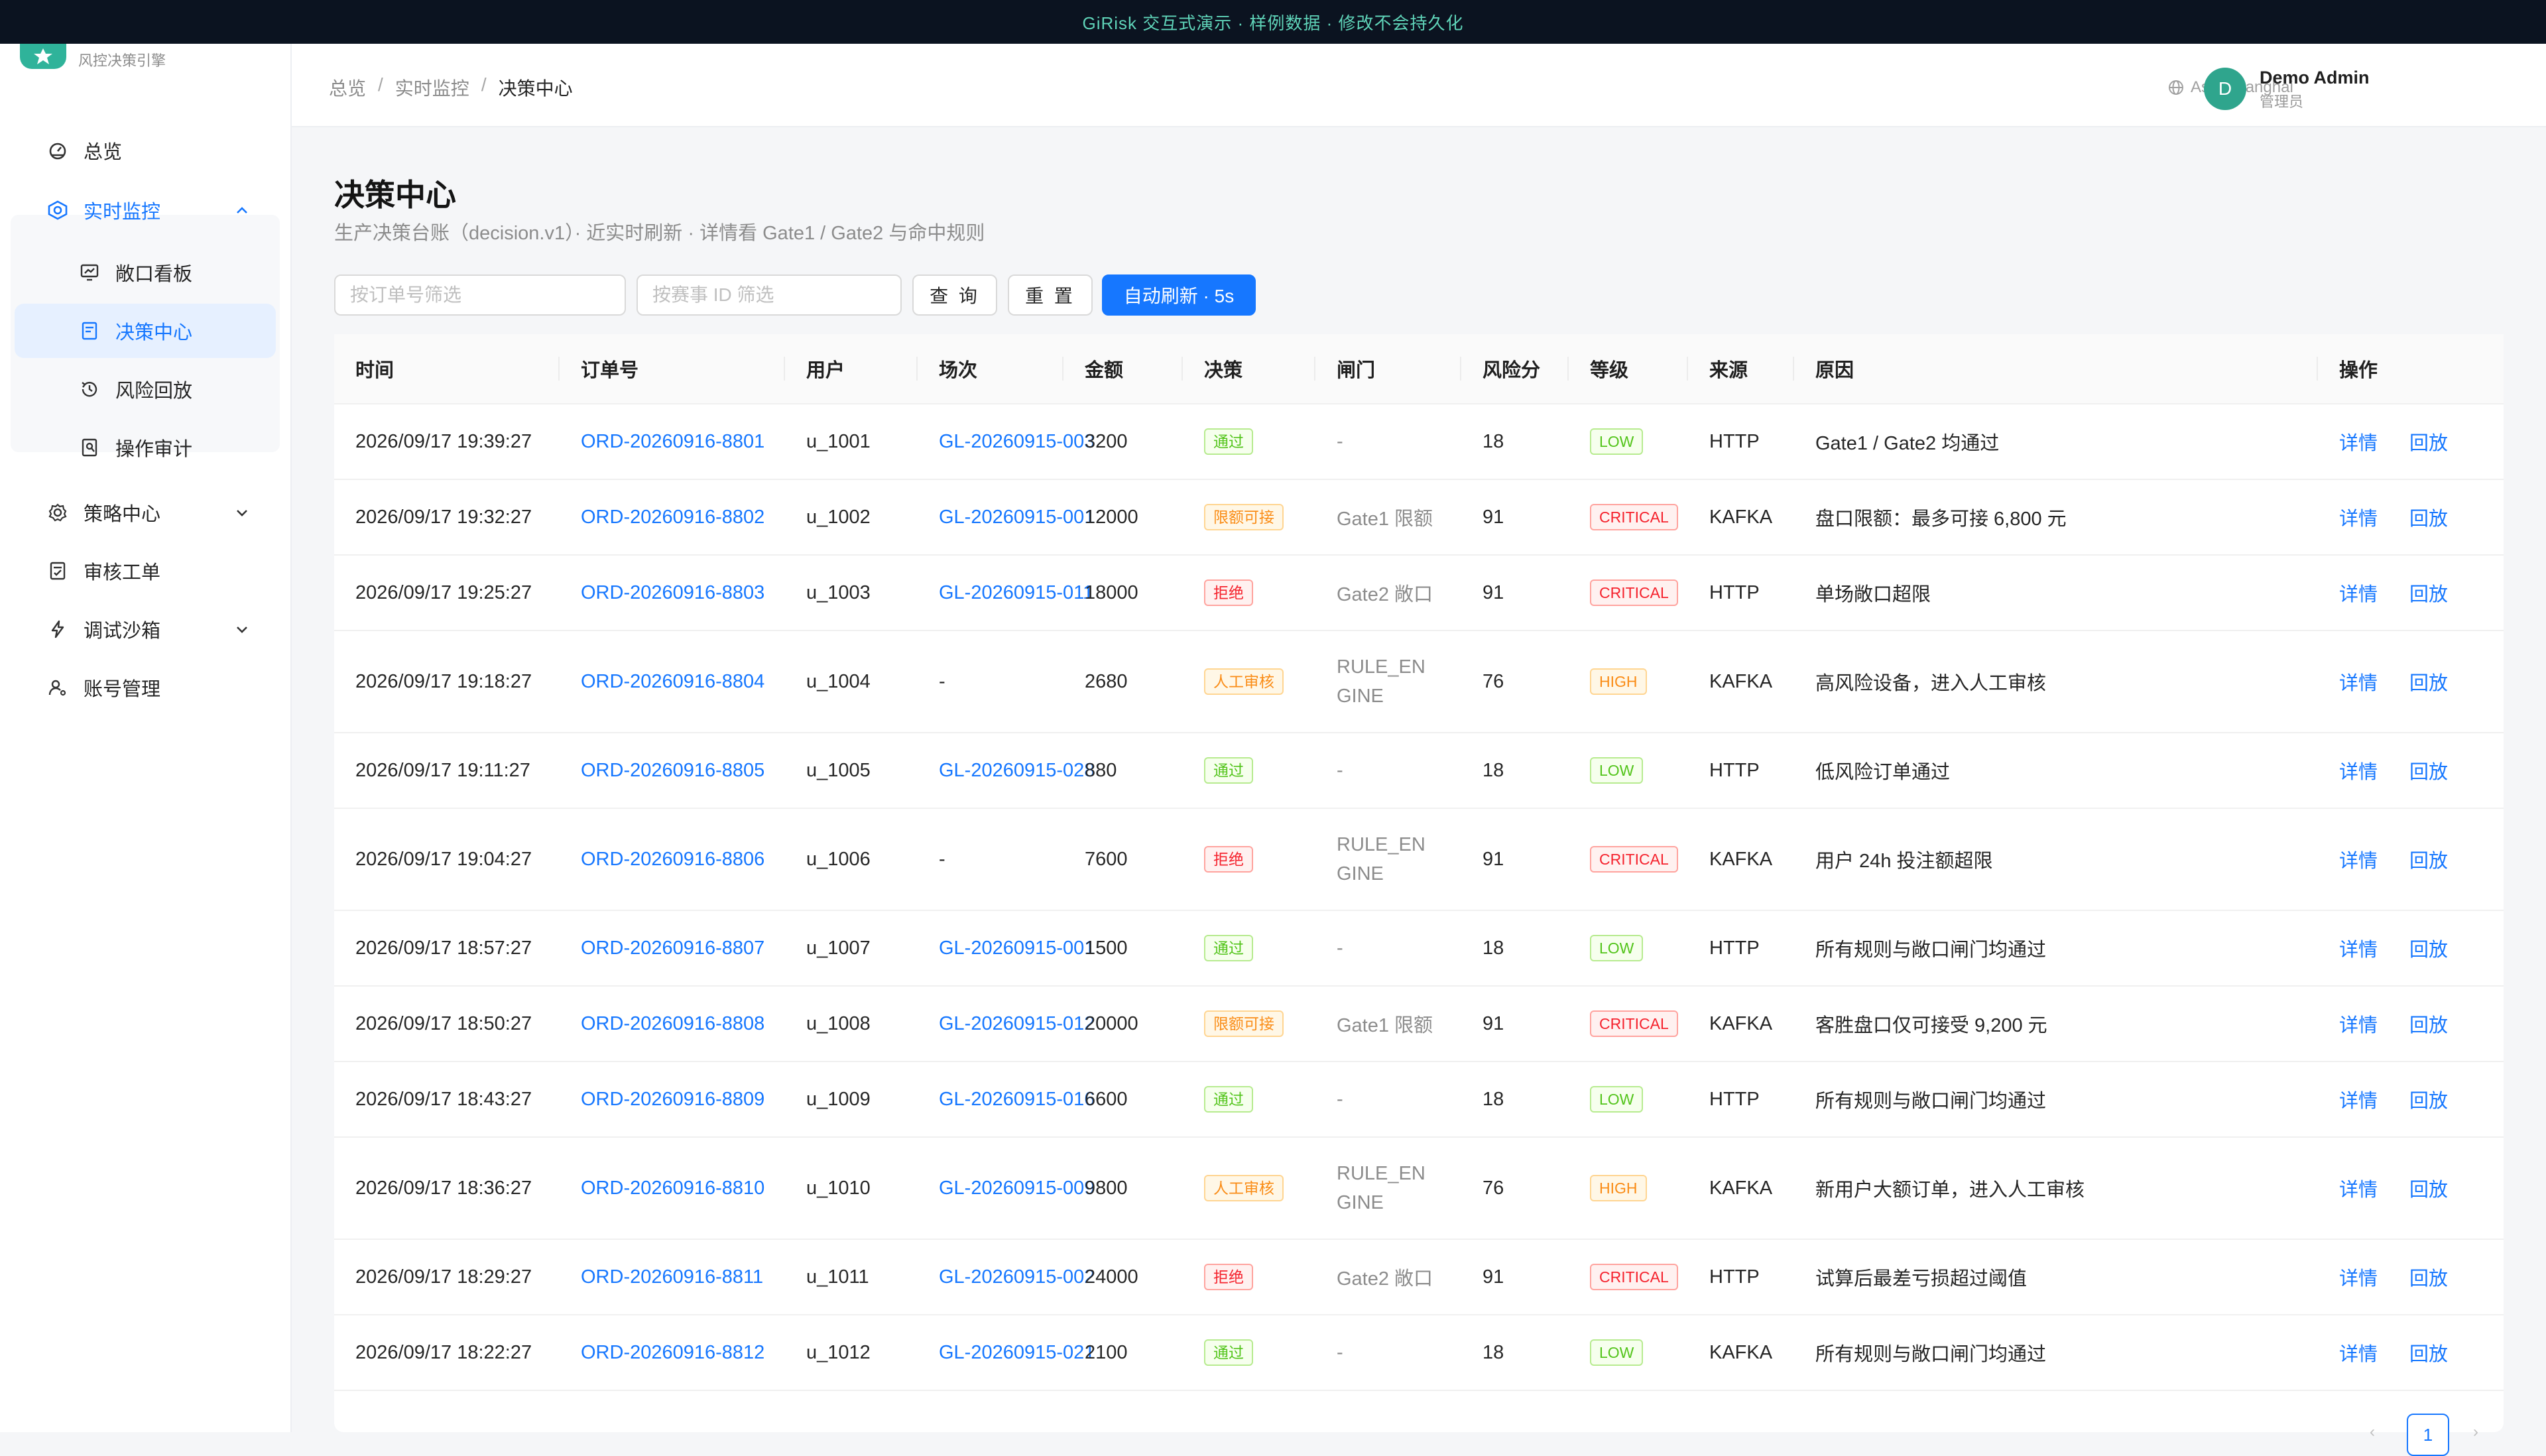  What do you see at coordinates (672, 1024) in the screenshot?
I see `order-link: ORD-20260916-8808` at bounding box center [672, 1024].